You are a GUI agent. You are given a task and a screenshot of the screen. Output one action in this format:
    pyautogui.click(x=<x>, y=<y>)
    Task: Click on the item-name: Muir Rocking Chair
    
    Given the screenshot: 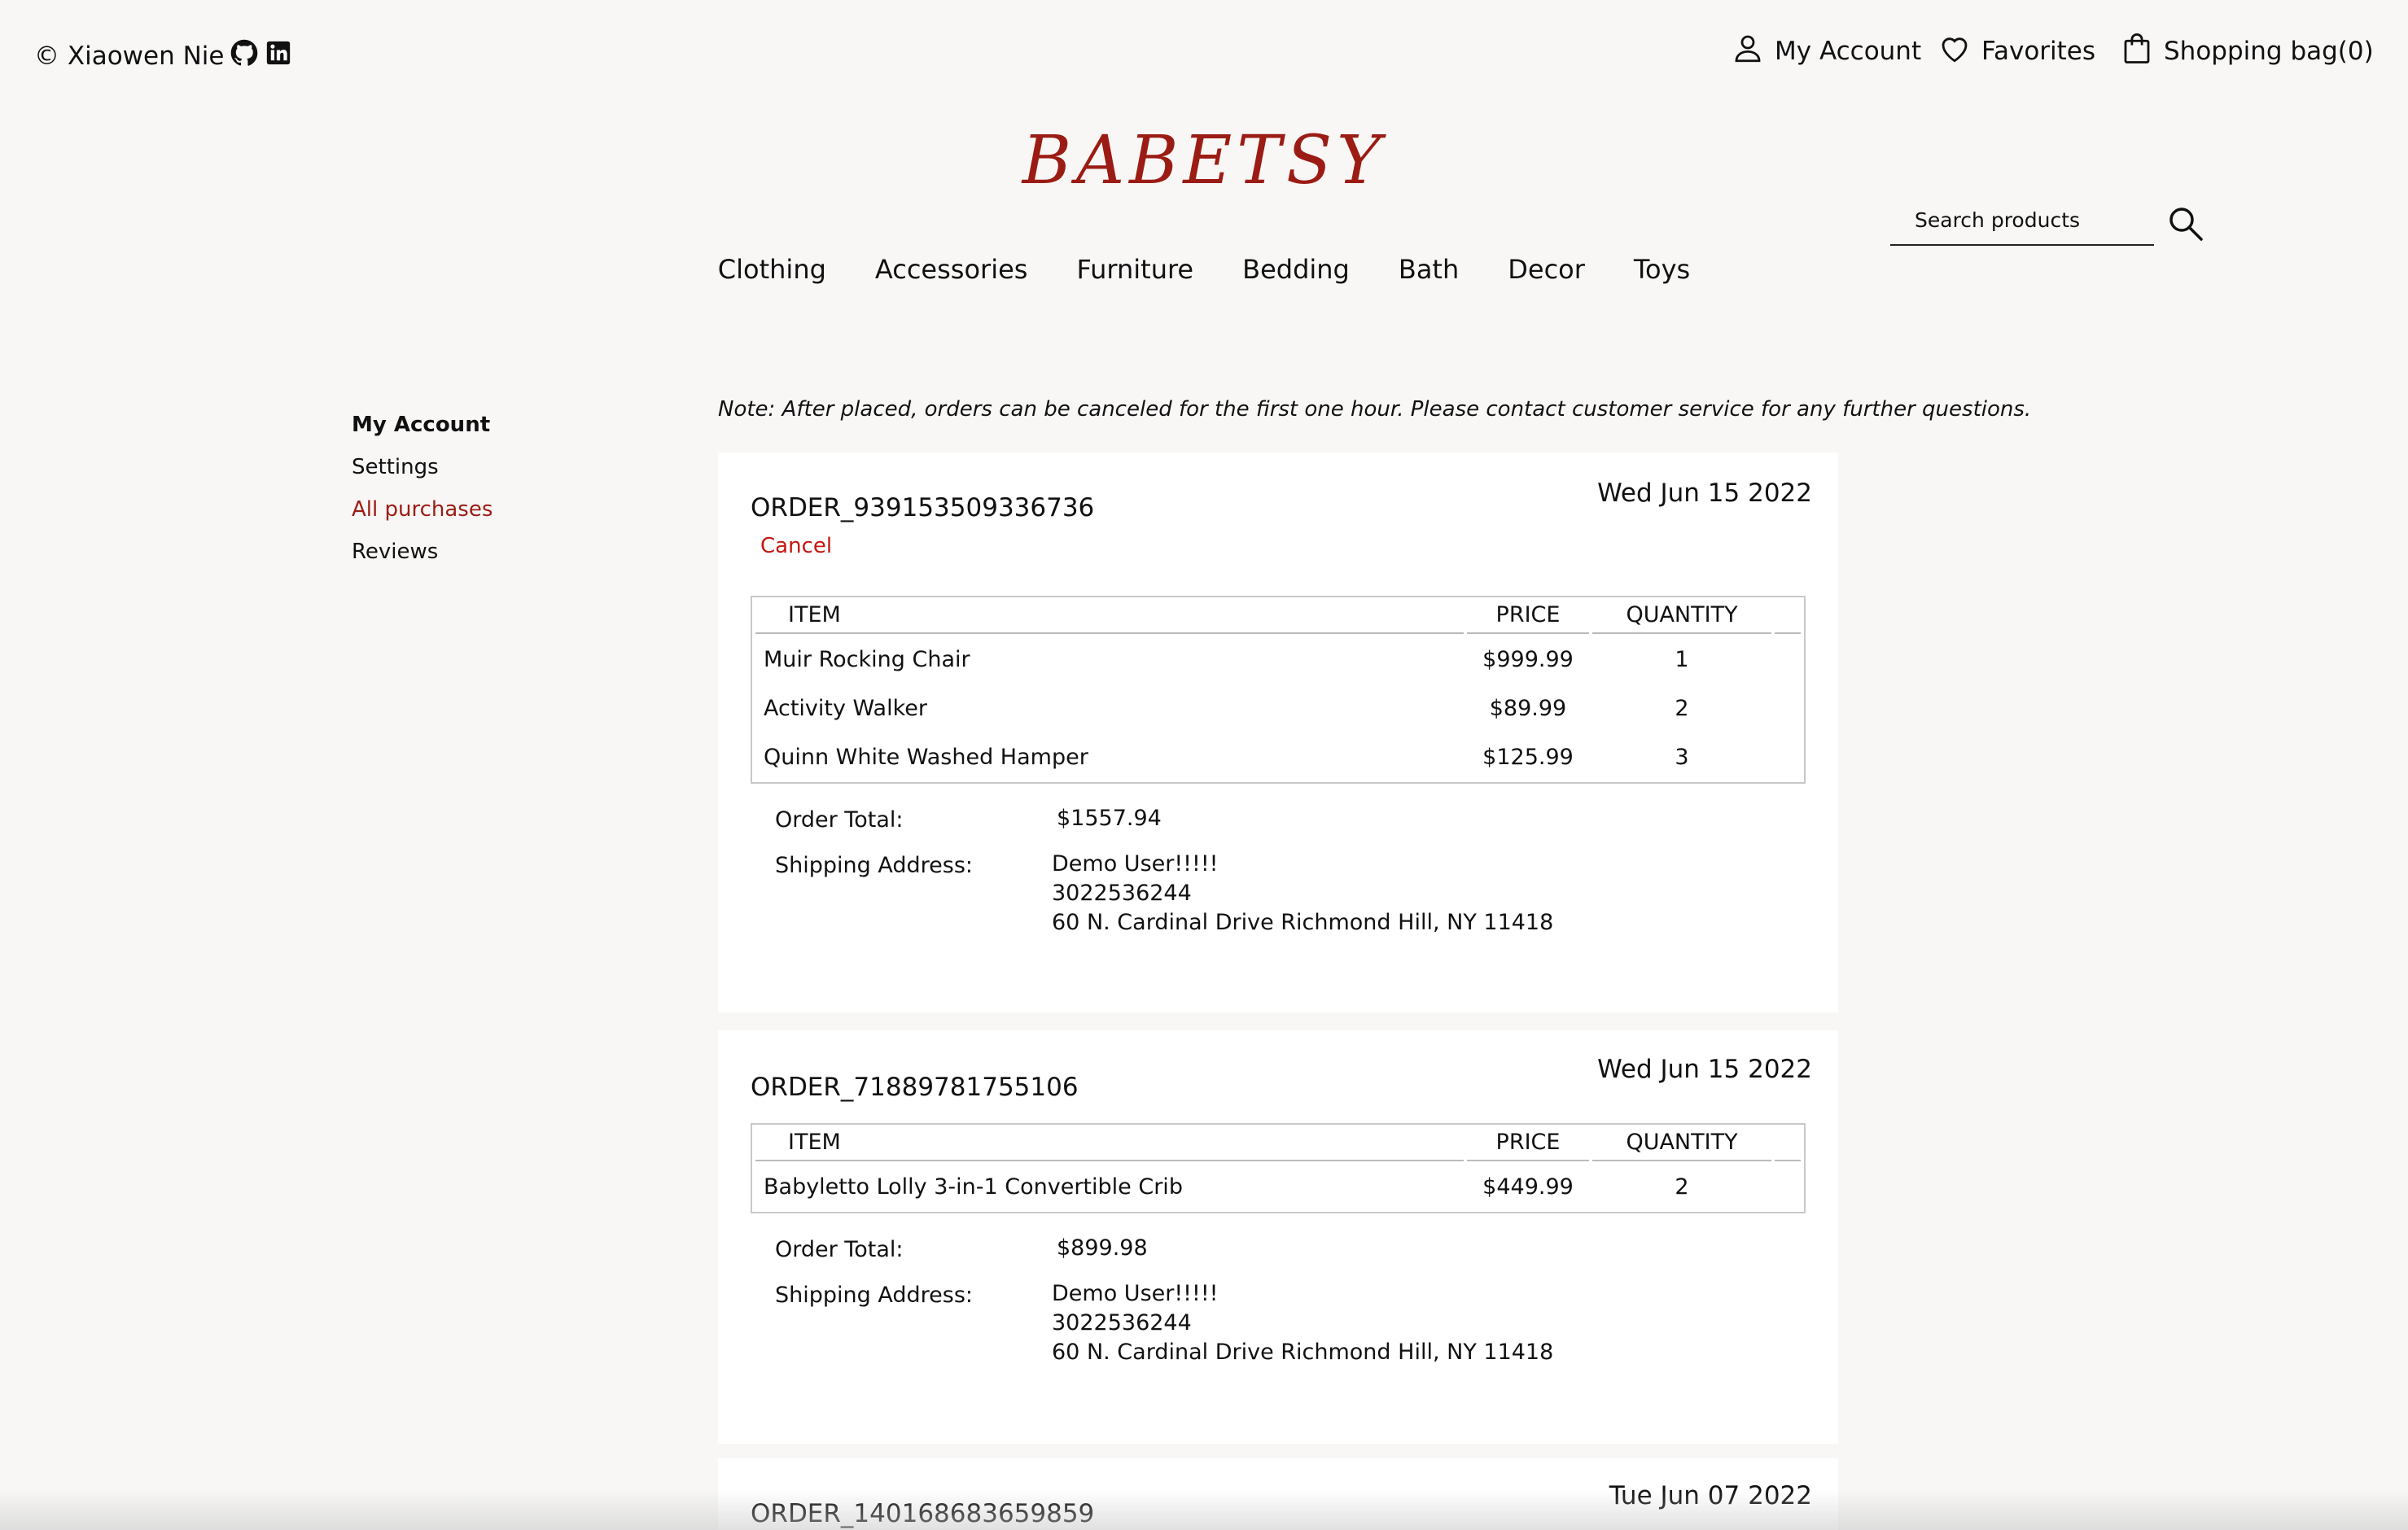 What is the action you would take?
    pyautogui.click(x=1109, y=659)
    